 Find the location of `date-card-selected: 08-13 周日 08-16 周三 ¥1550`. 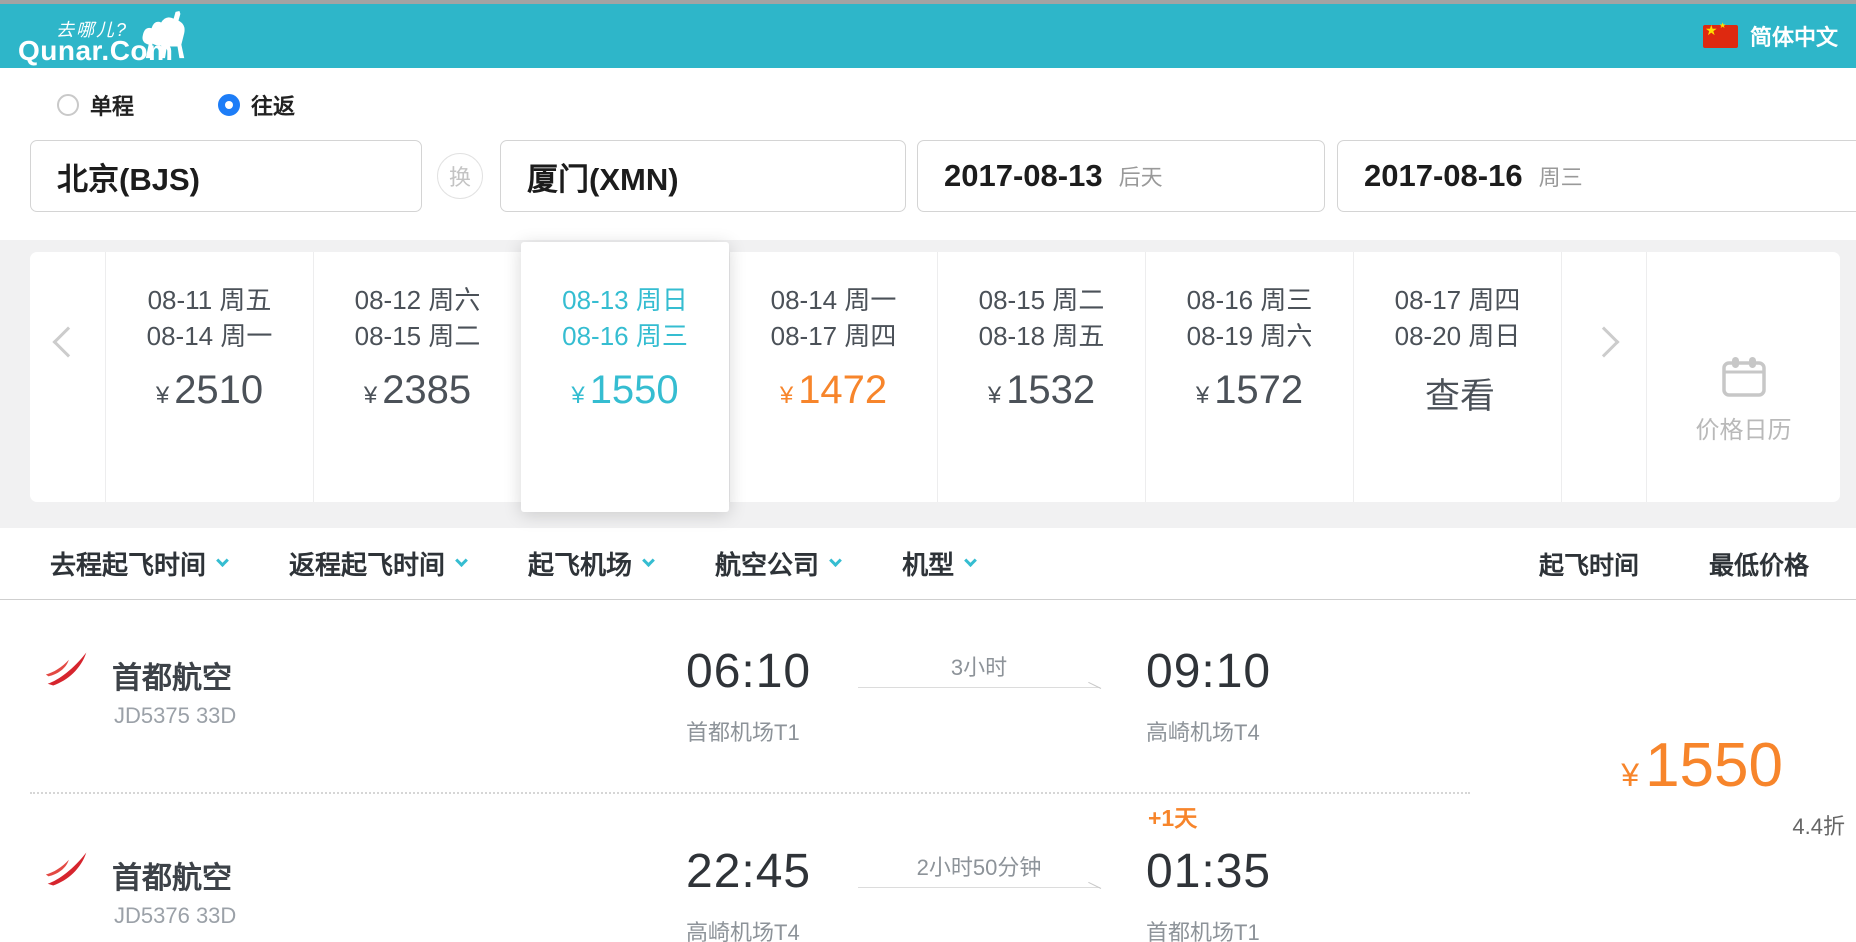

date-card-selected: 08-13 周日 08-16 周三 ¥1550 is located at coordinates (625, 377).